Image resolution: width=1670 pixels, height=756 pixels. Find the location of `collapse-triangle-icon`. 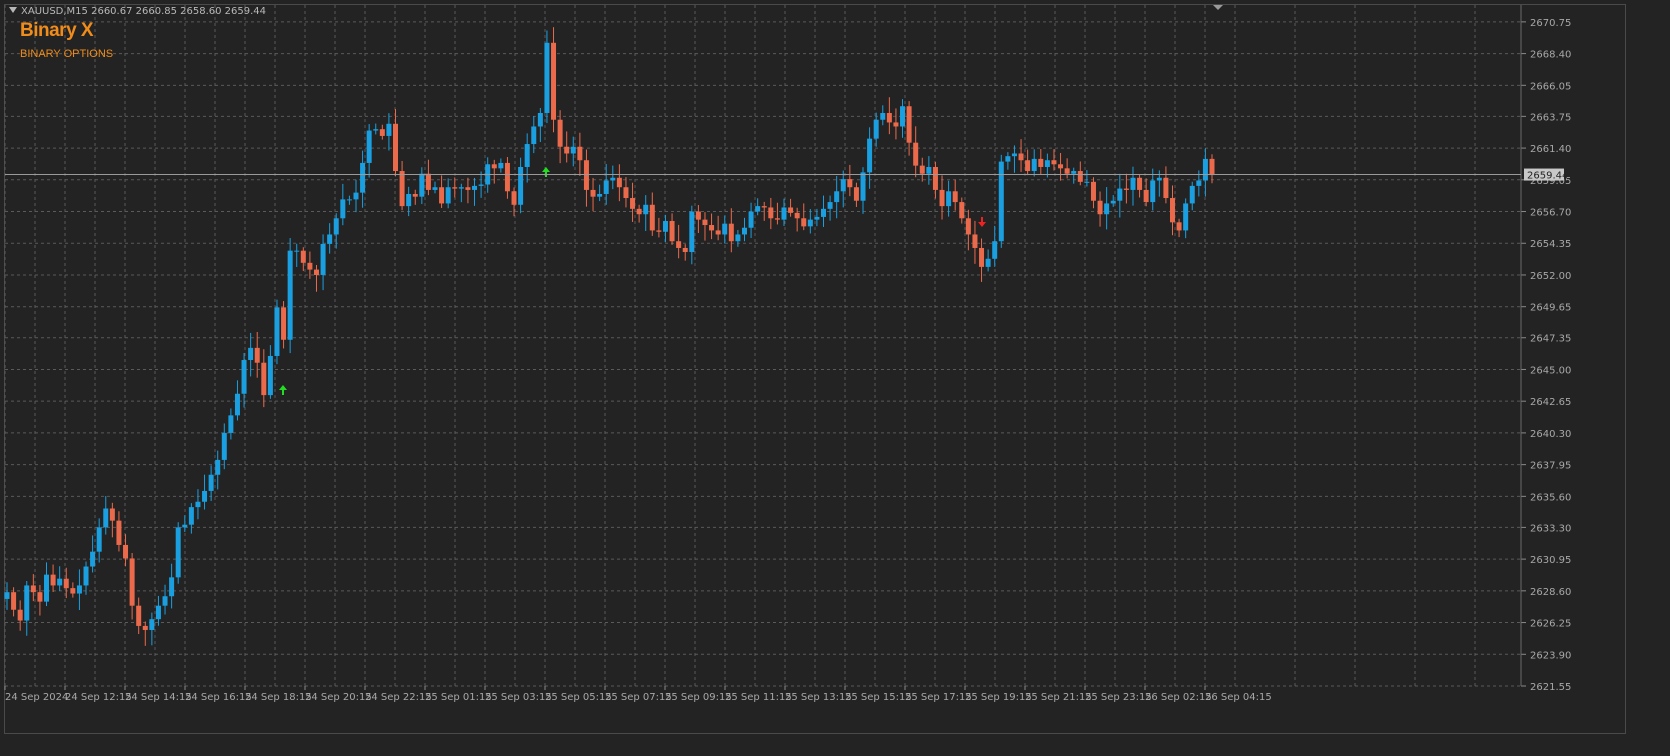

collapse-triangle-icon is located at coordinates (13, 10).